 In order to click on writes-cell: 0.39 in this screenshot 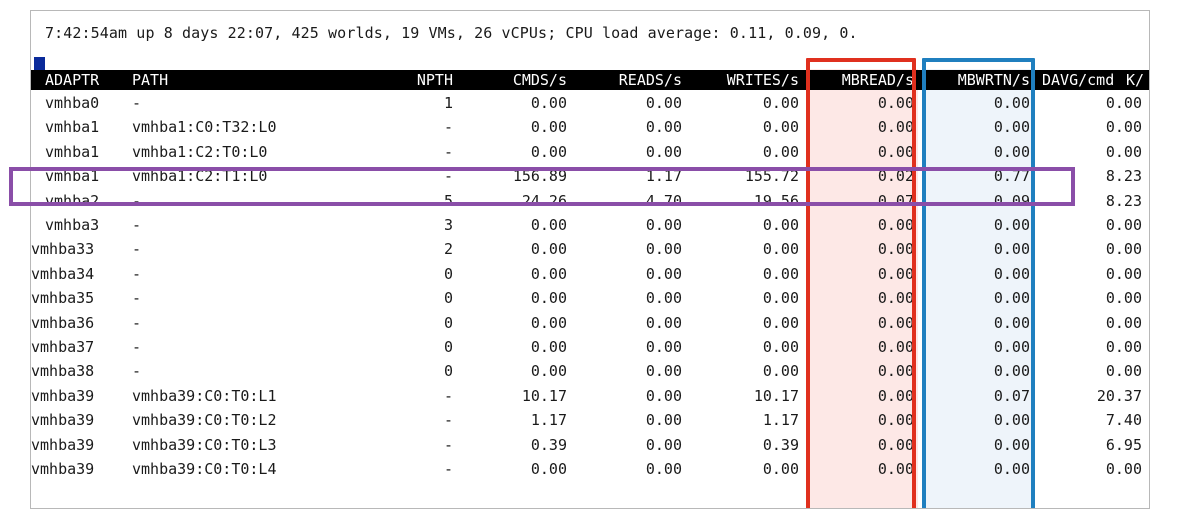, I will do `click(780, 444)`.